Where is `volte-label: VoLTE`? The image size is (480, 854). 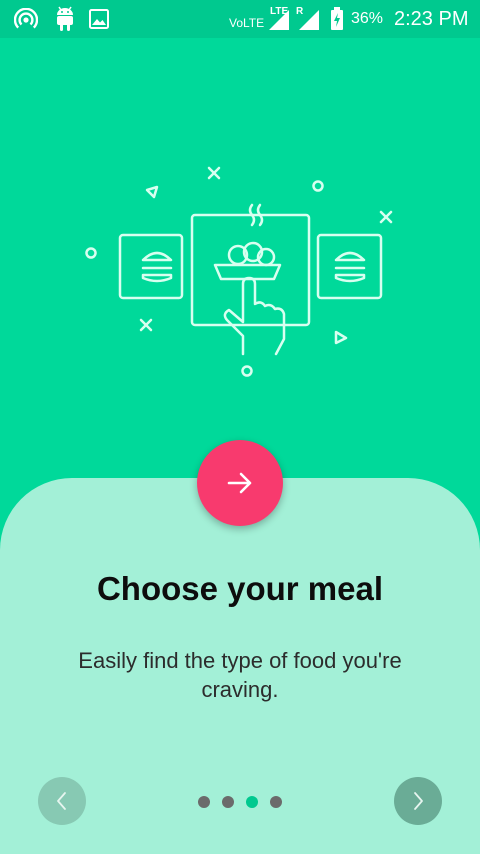 volte-label: VoLTE is located at coordinates (247, 23).